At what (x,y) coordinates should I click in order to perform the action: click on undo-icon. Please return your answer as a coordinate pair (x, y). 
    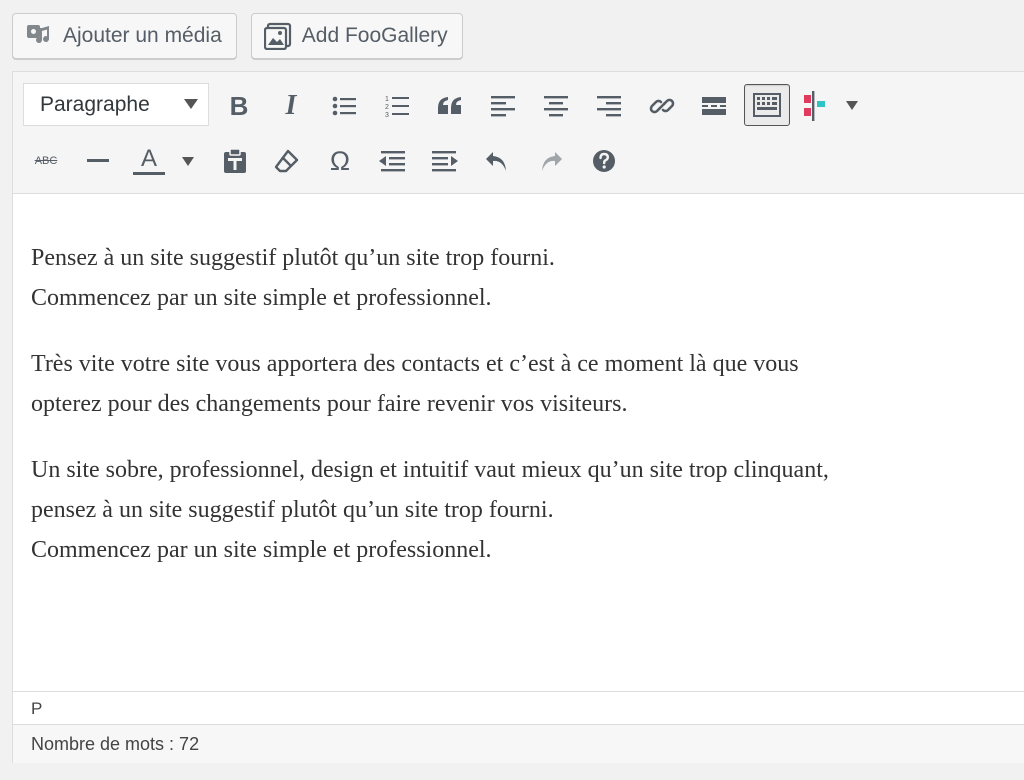
    Looking at the image, I should click on (496, 161).